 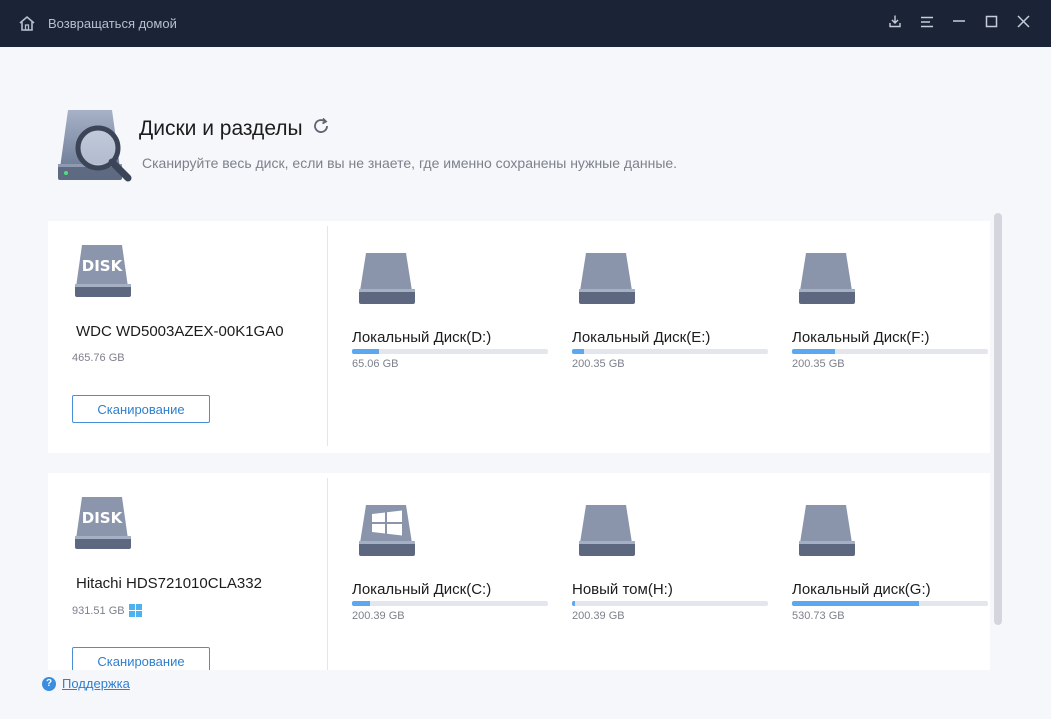 I want to click on partition-item: Локальный Диск(D:) 65.06 GB, so click(x=450, y=337).